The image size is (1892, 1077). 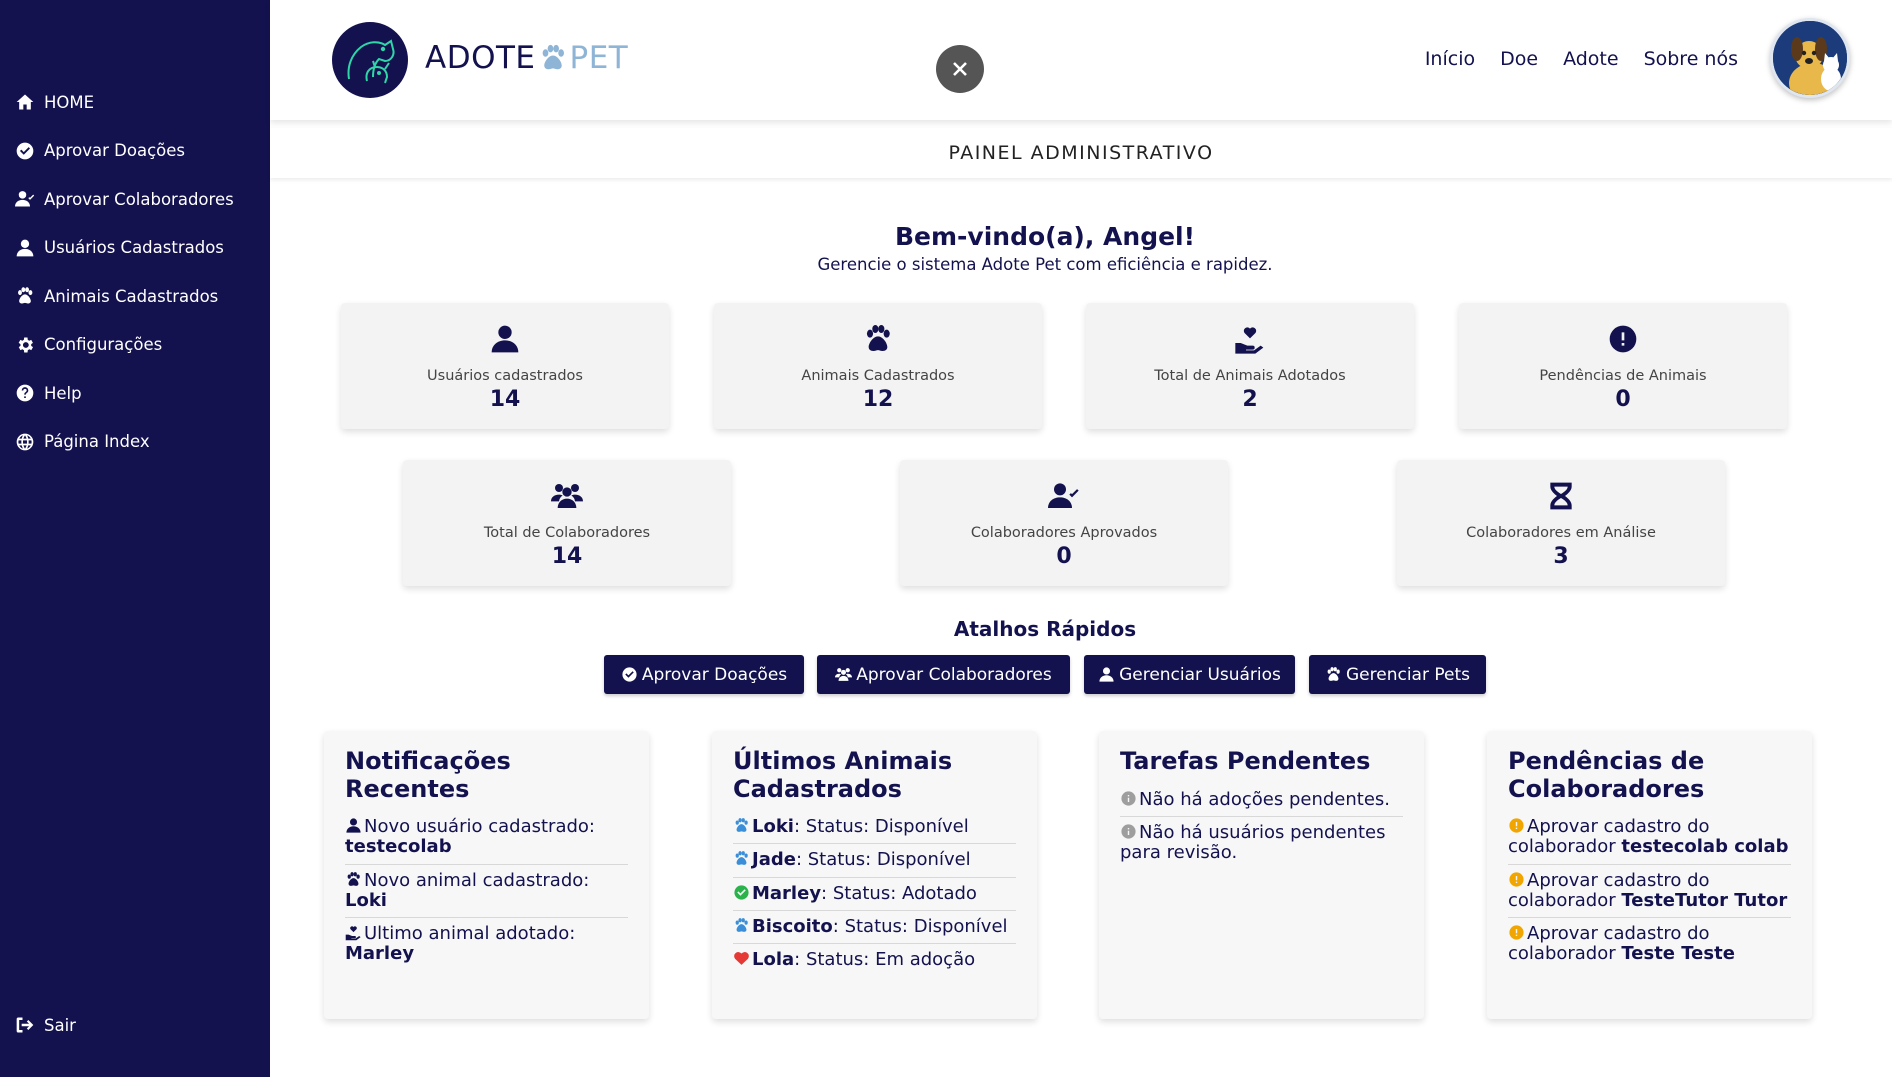 I want to click on stat-card-adotados: Total de Animais Adotados 2, so click(x=1250, y=366).